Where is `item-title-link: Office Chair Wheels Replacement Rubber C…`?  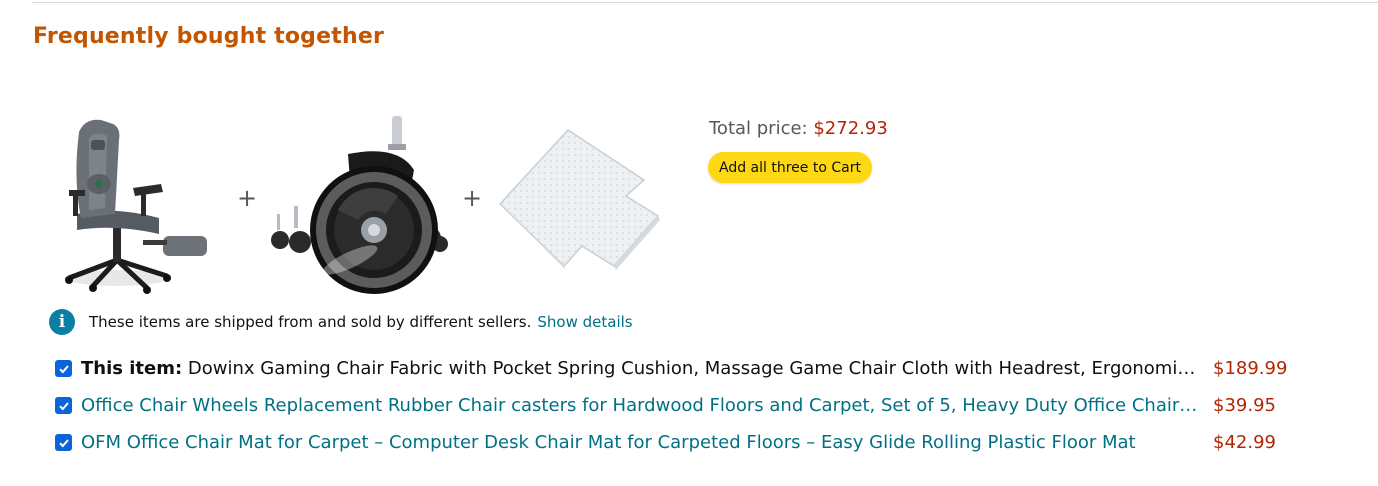
item-title-link: Office Chair Wheels Replacement Rubber C… is located at coordinates (640, 405).